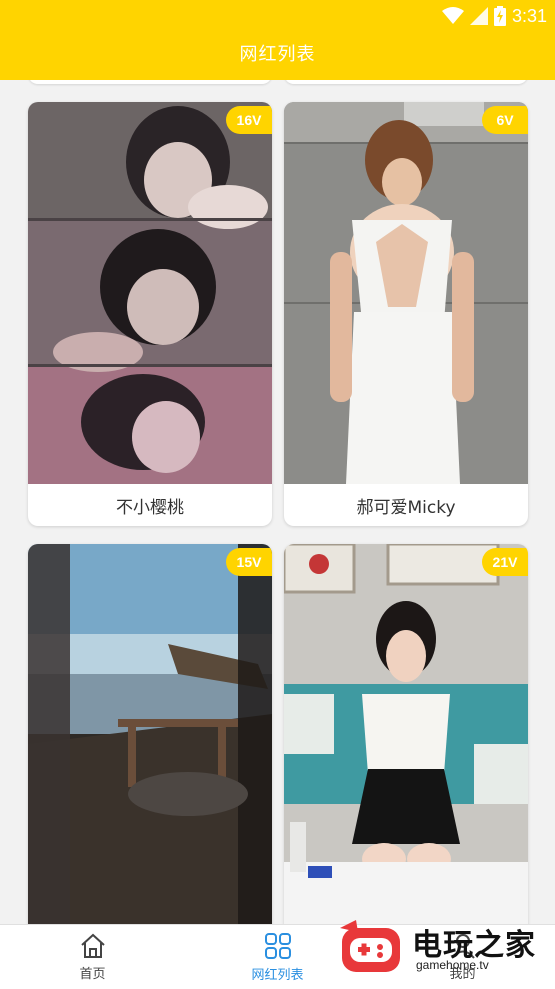  What do you see at coordinates (452, 965) in the screenshot?
I see `watermark-url: gamehome.tv` at bounding box center [452, 965].